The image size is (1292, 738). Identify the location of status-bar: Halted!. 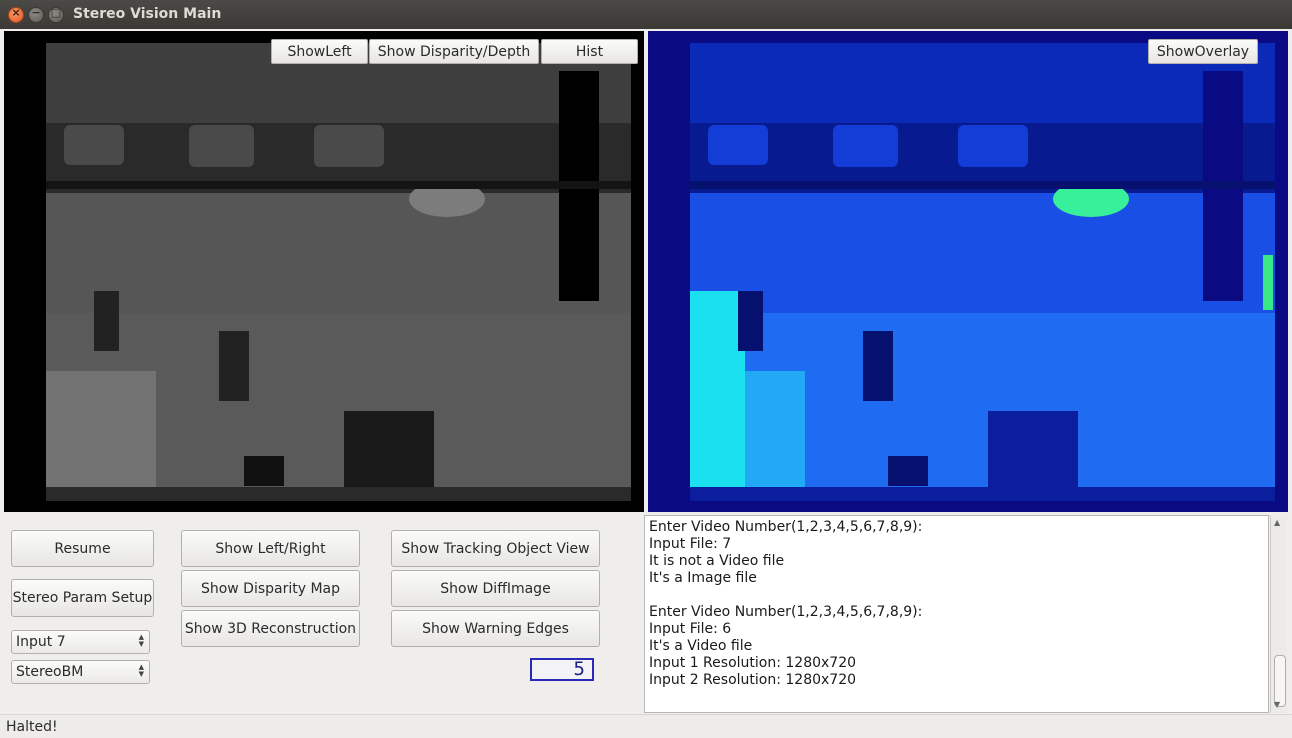
(646, 726).